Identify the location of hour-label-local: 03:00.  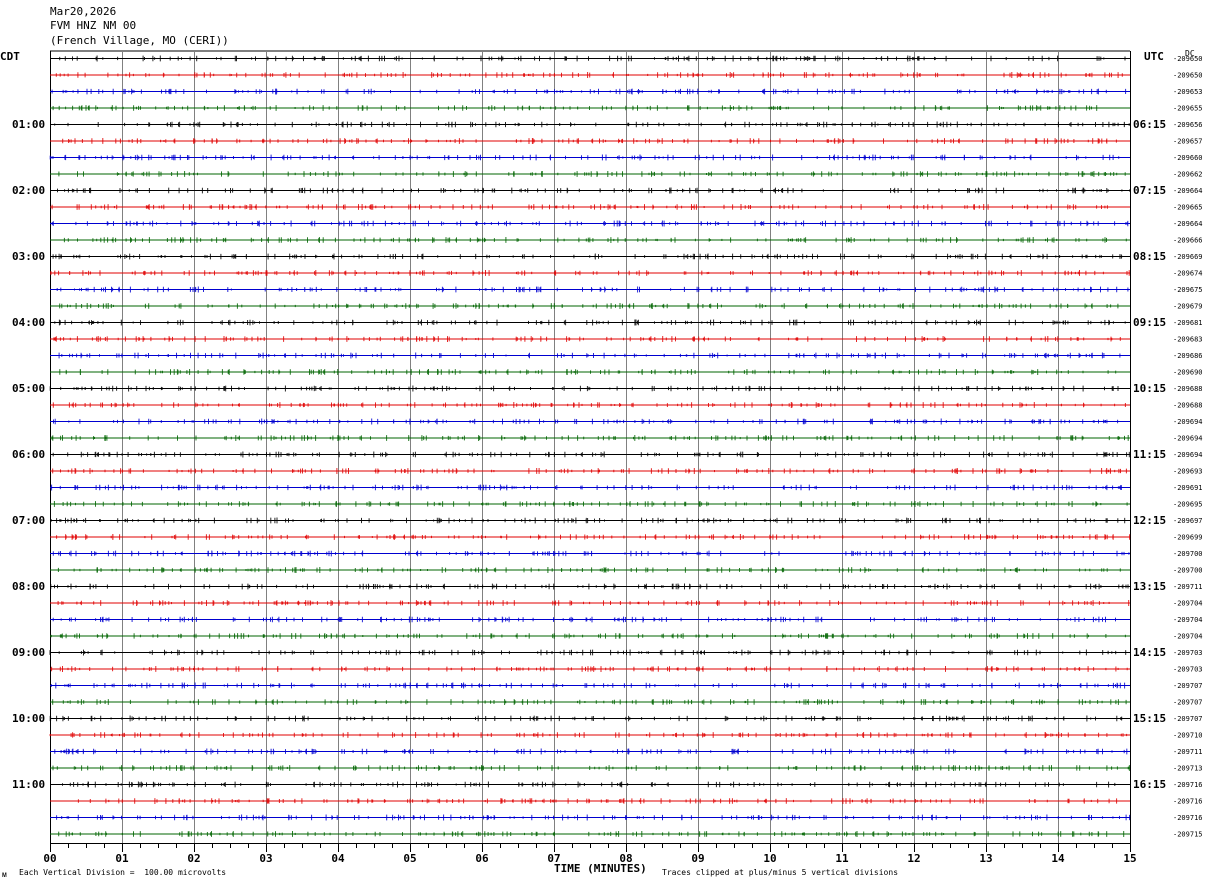
(28, 256).